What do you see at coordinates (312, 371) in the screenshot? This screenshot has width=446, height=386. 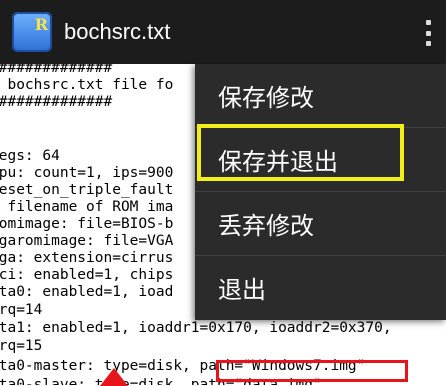 I see `highlight-box-path` at bounding box center [312, 371].